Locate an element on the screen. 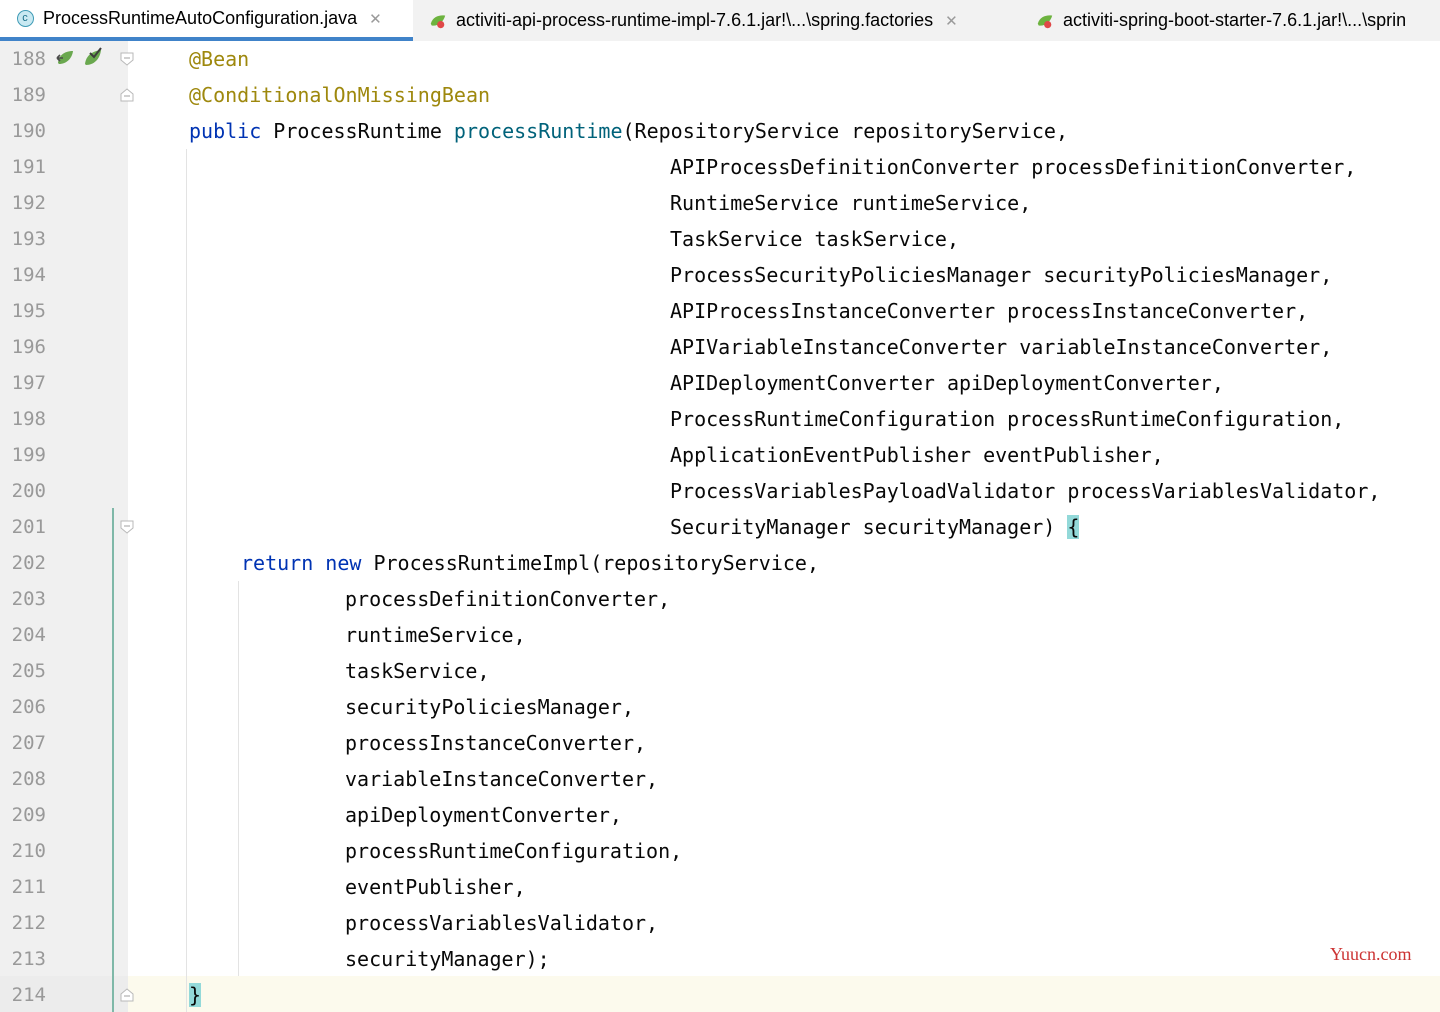 The image size is (1440, 1012). code-token: runtimeService, is located at coordinates (435, 635).